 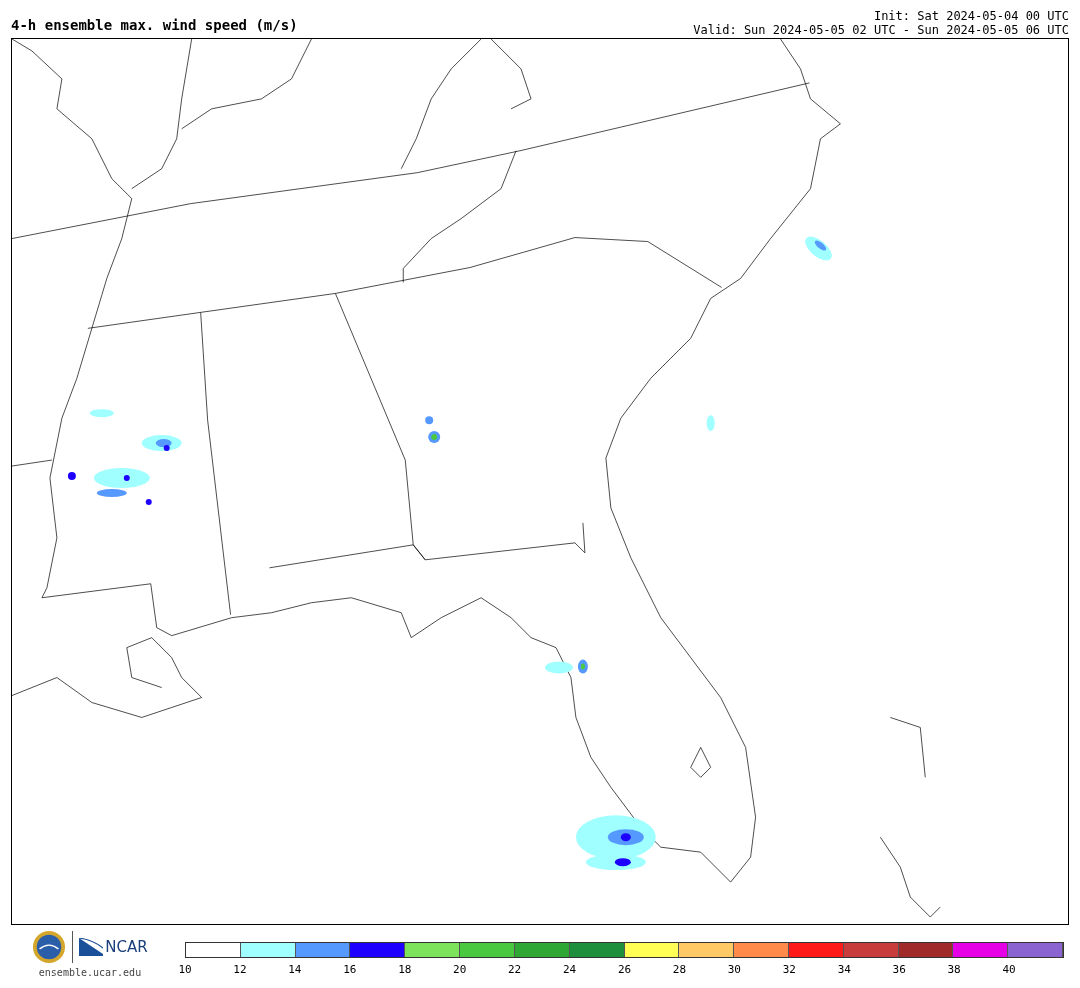 What do you see at coordinates (515, 969) in the screenshot?
I see `legend-tick-label: 22` at bounding box center [515, 969].